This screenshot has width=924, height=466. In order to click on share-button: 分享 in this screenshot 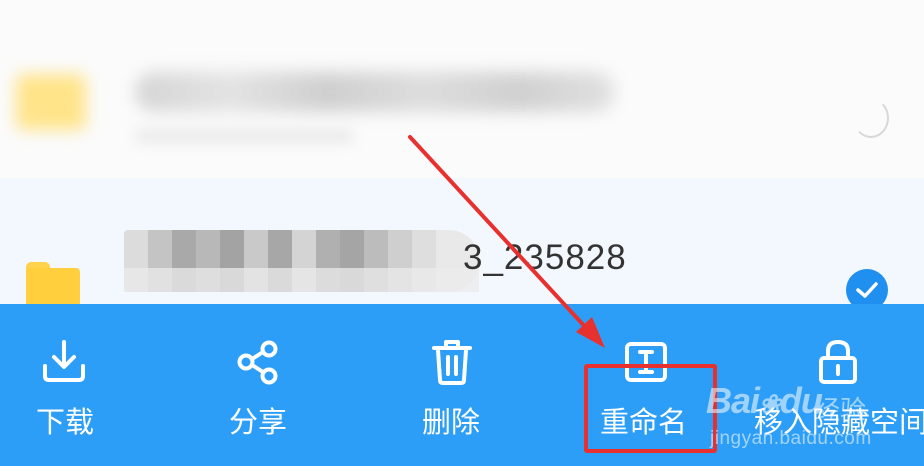, I will do `click(270, 385)`.